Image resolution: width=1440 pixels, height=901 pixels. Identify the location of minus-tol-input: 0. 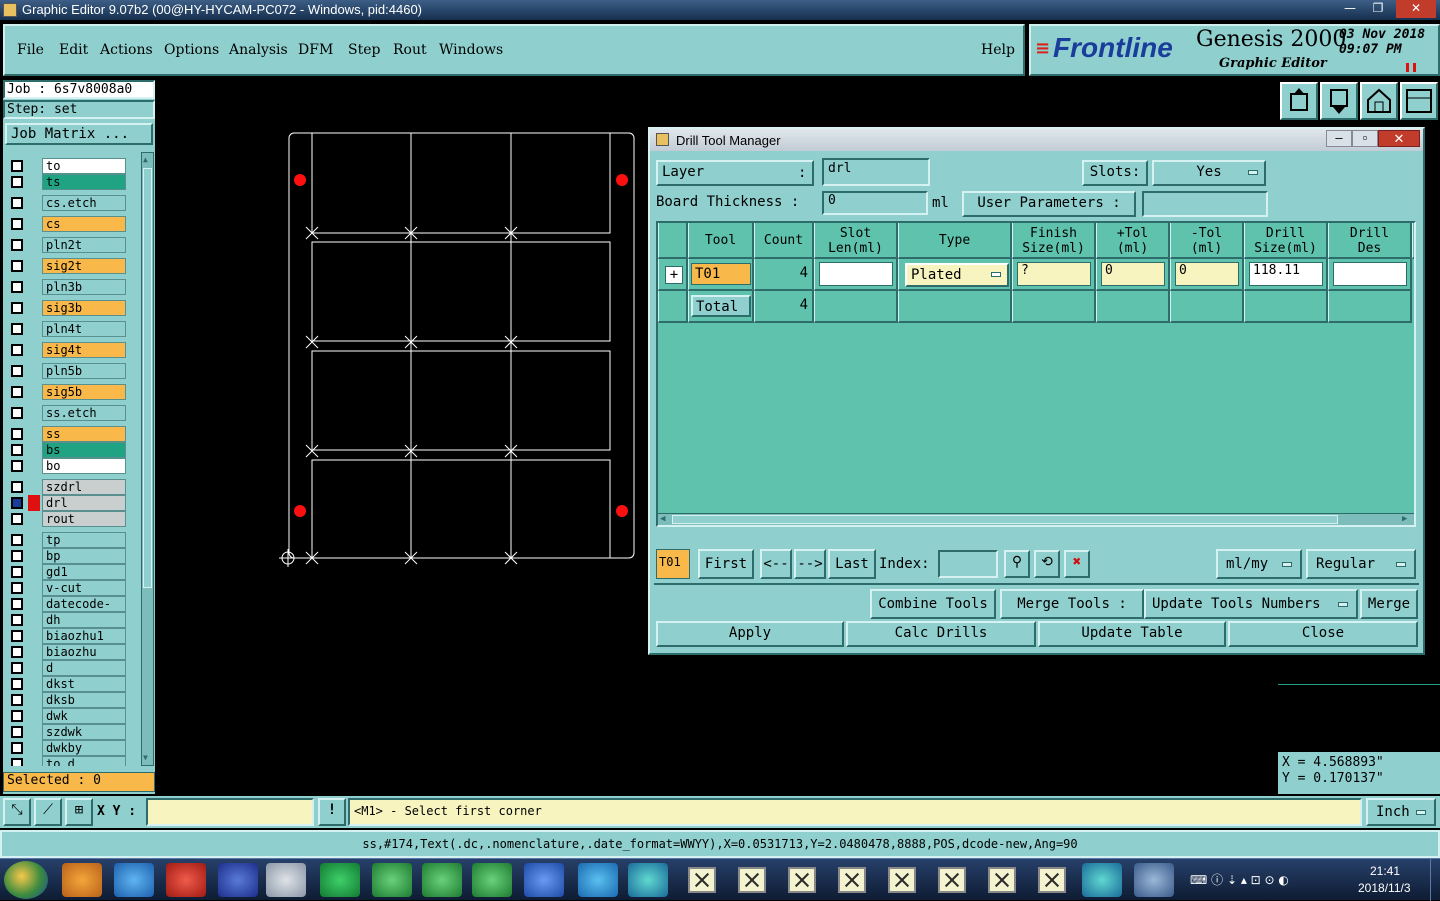
(1207, 274).